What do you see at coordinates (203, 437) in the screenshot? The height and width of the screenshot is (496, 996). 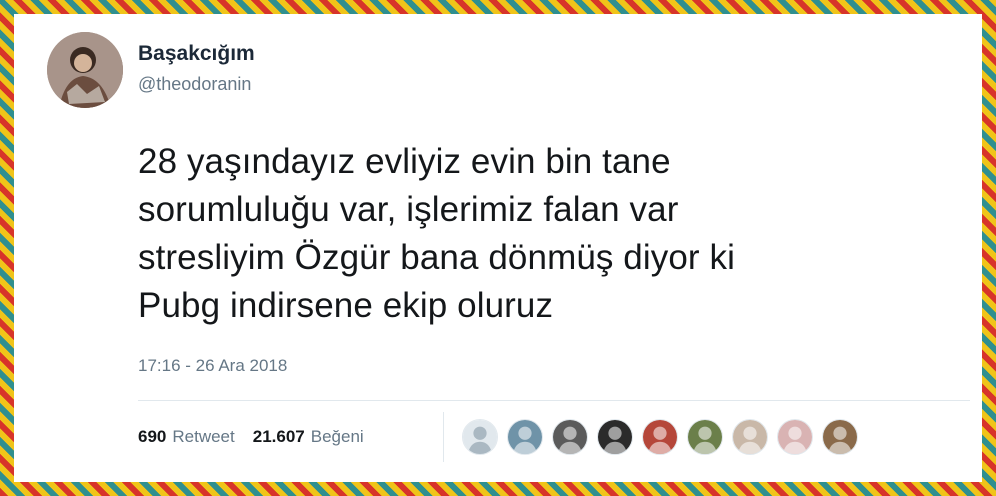 I see `retweet-label: Retweet` at bounding box center [203, 437].